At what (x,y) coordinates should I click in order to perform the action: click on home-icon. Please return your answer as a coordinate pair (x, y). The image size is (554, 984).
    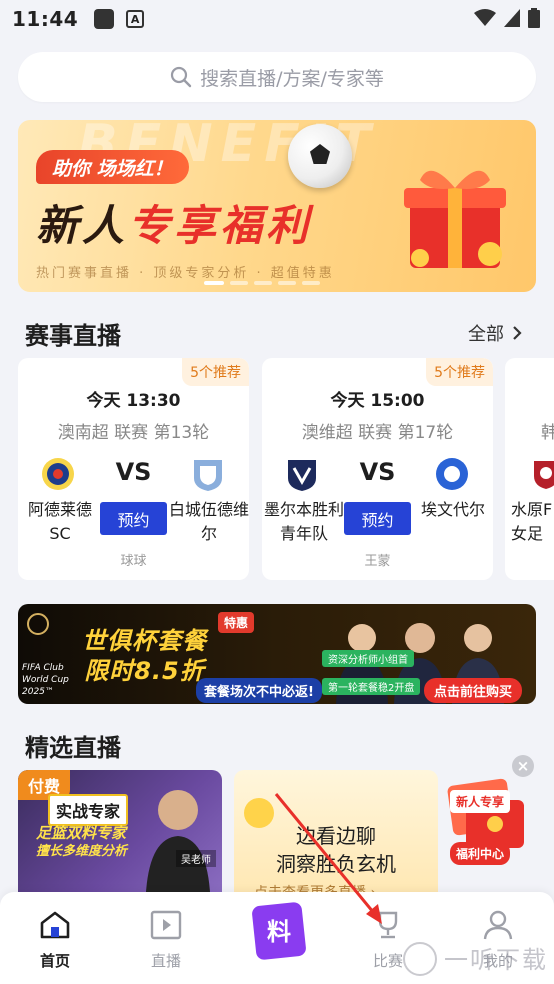
    Looking at the image, I should click on (55, 925).